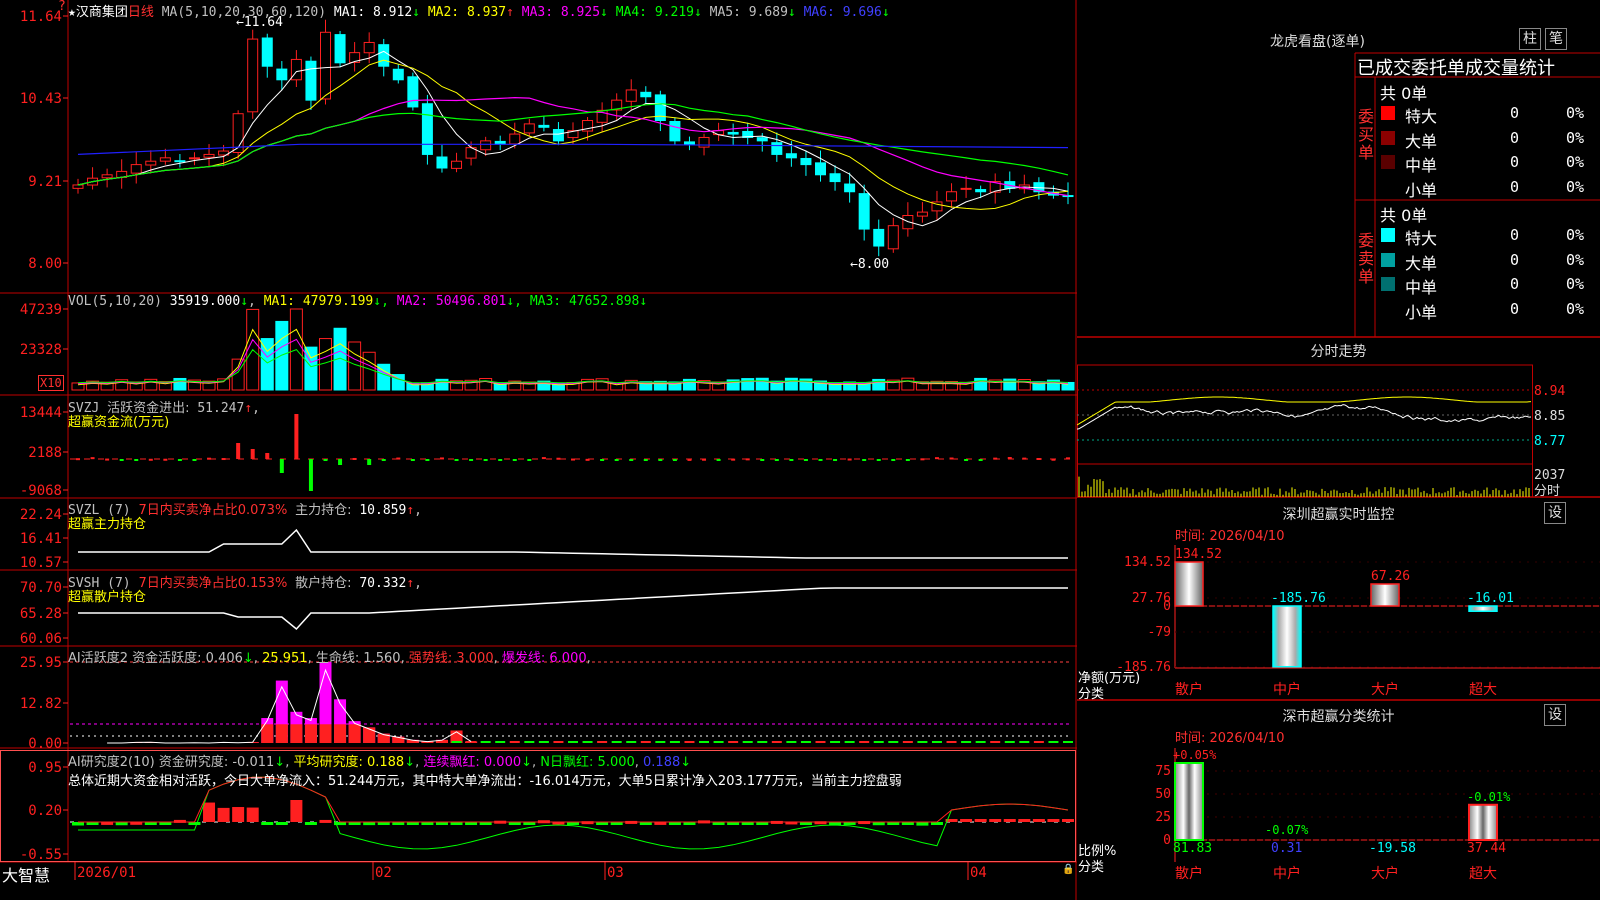 This screenshot has height=900, width=1600. I want to click on main-ytick: 11.64, so click(41, 17).